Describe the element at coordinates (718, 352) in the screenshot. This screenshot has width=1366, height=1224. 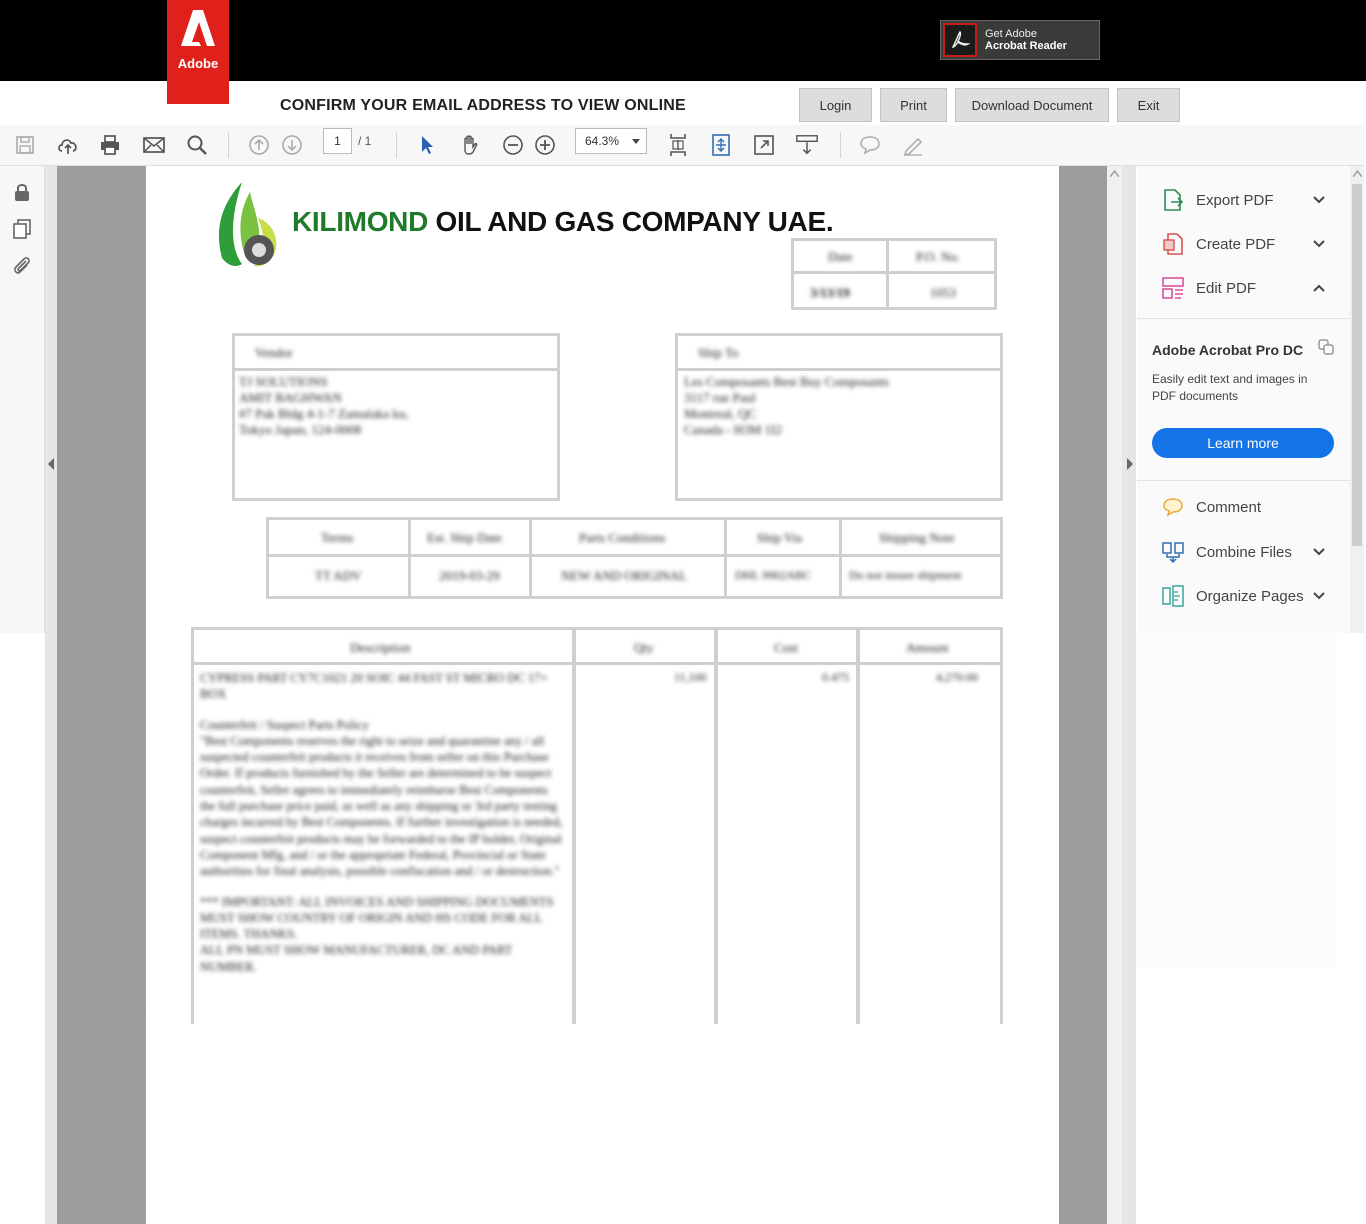
I see `ship-to-header: Ship To` at that location.